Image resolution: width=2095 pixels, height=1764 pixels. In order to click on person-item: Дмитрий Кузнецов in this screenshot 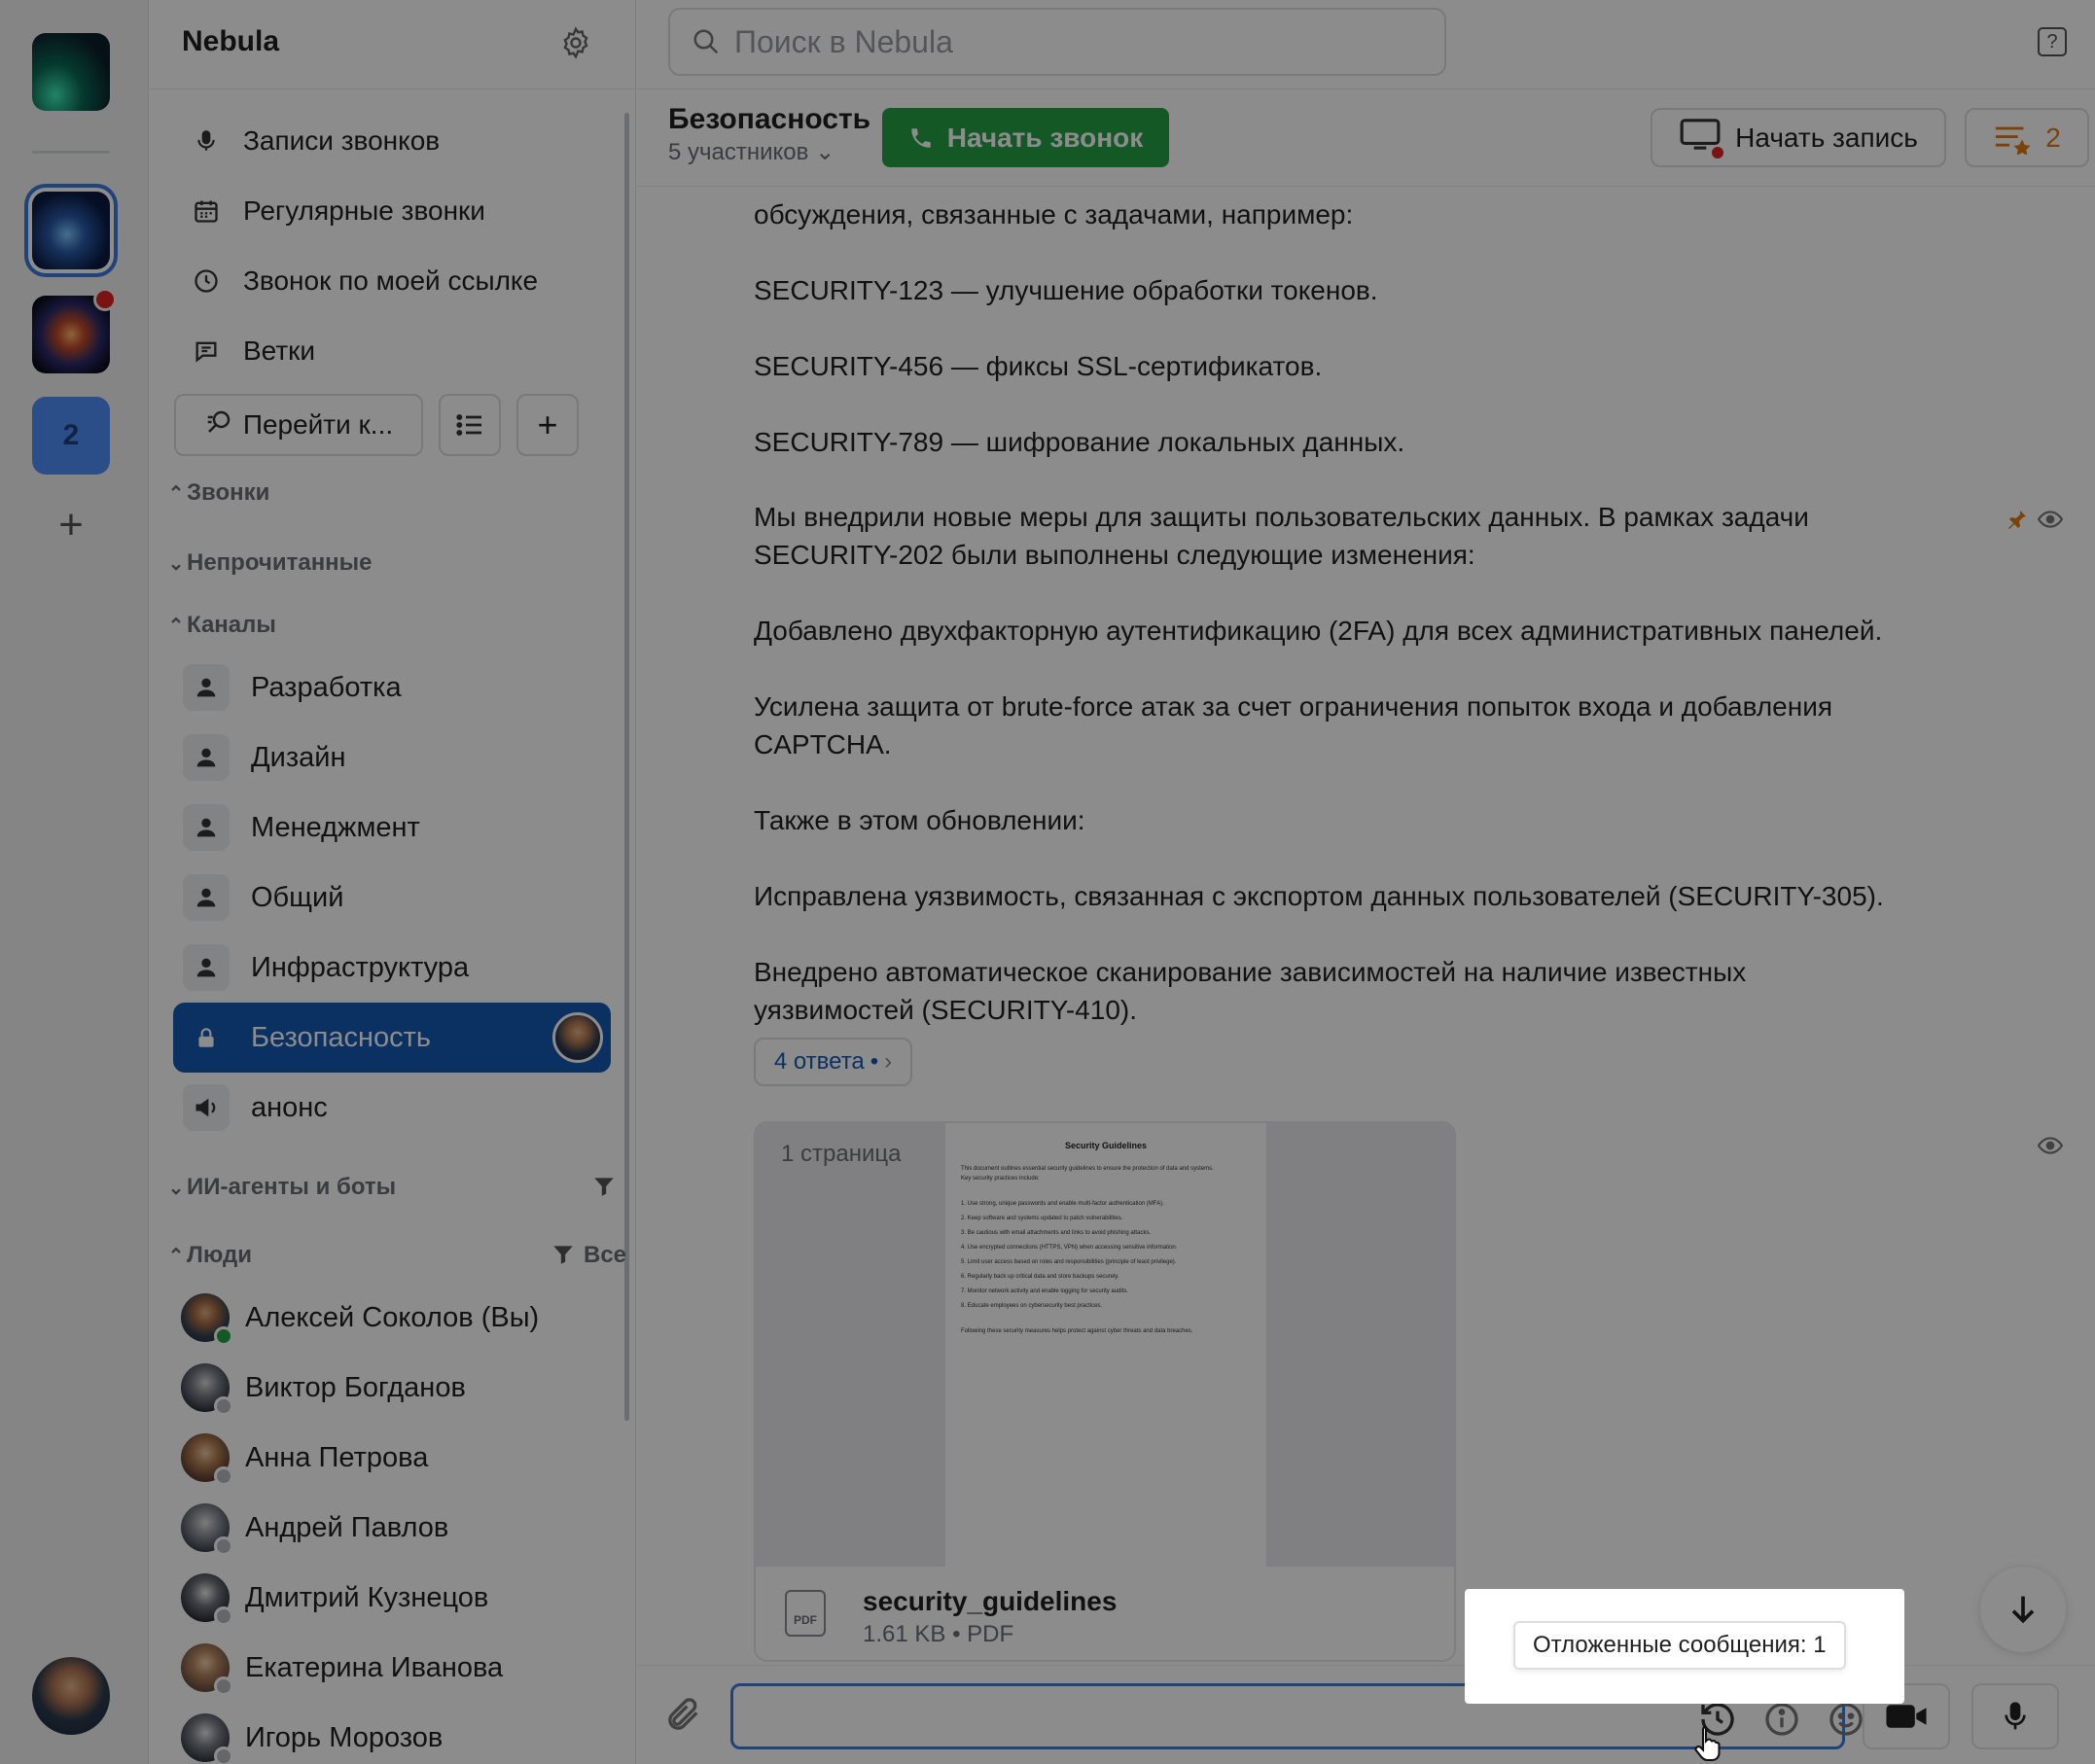, I will do `click(398, 1598)`.